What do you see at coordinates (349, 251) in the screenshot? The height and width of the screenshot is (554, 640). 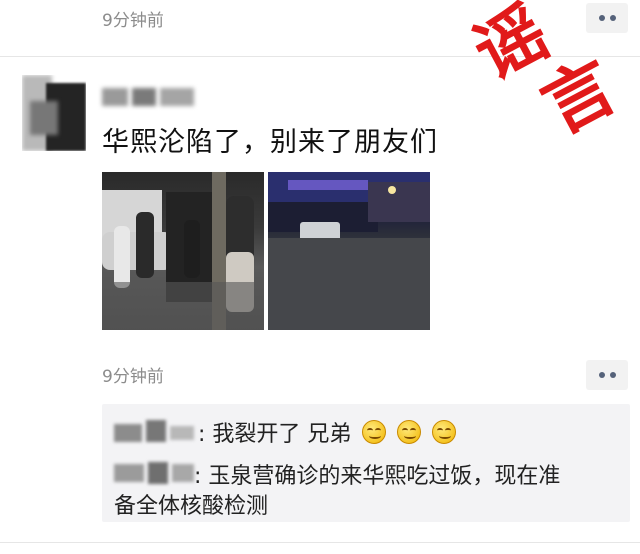 I see `night-building-photo` at bounding box center [349, 251].